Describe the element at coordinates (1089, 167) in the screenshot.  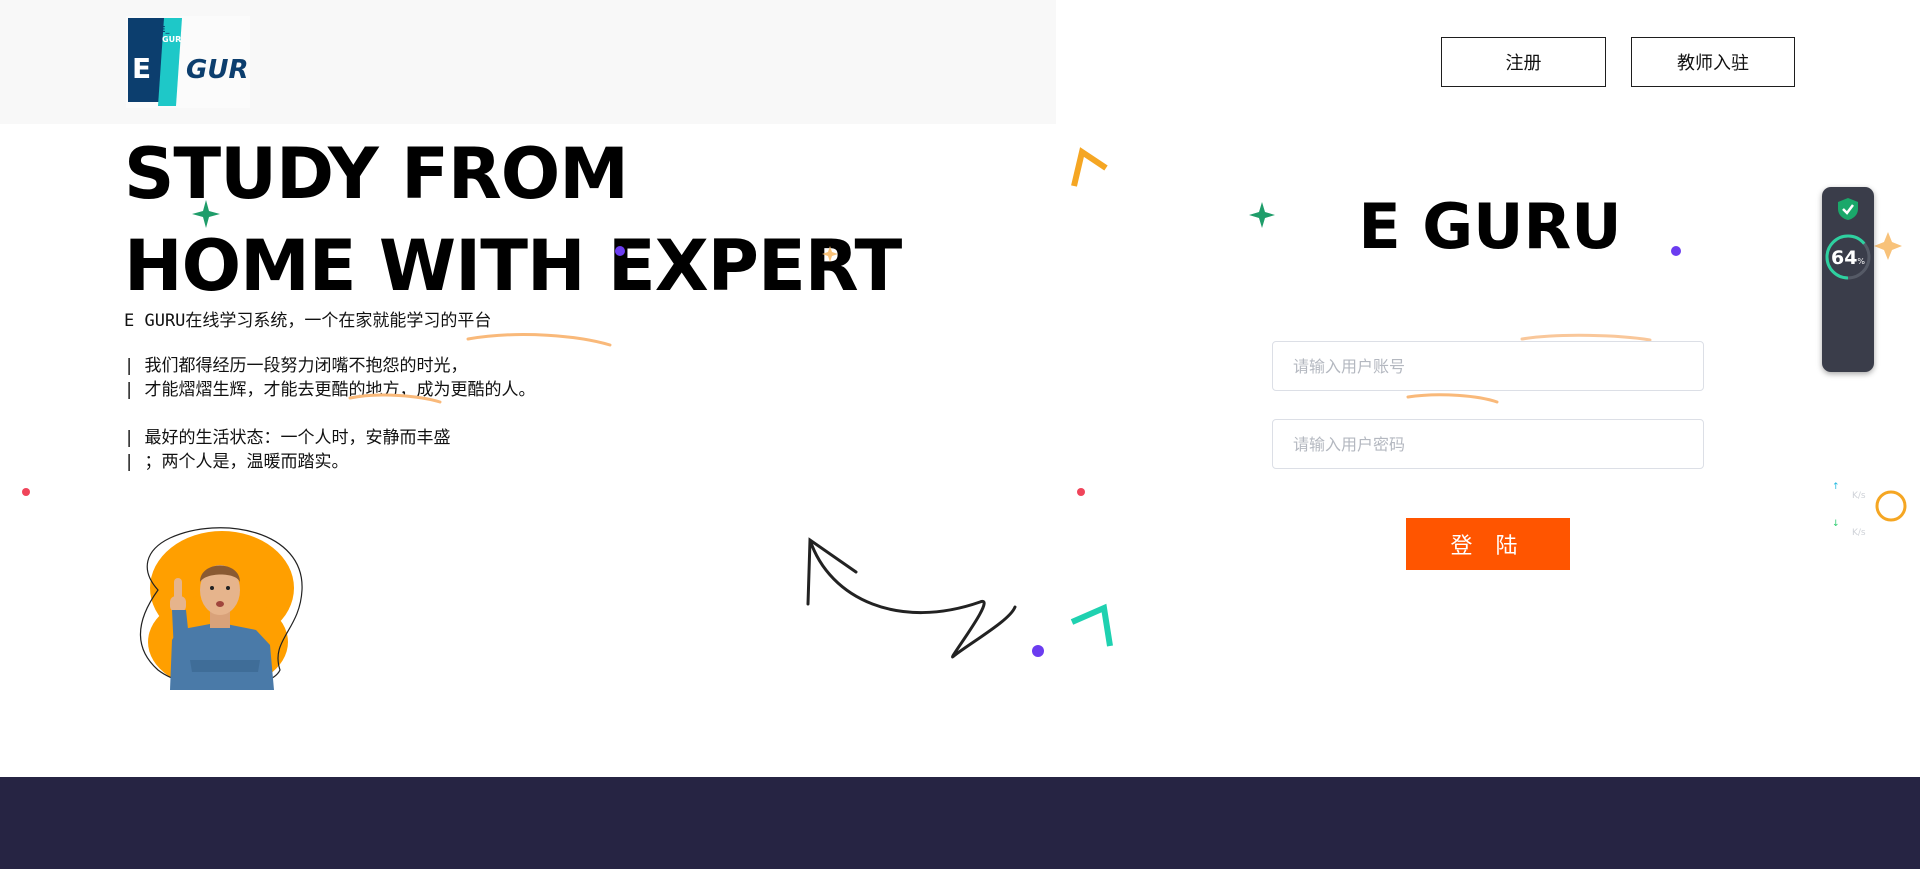
I see `orange-caret` at that location.